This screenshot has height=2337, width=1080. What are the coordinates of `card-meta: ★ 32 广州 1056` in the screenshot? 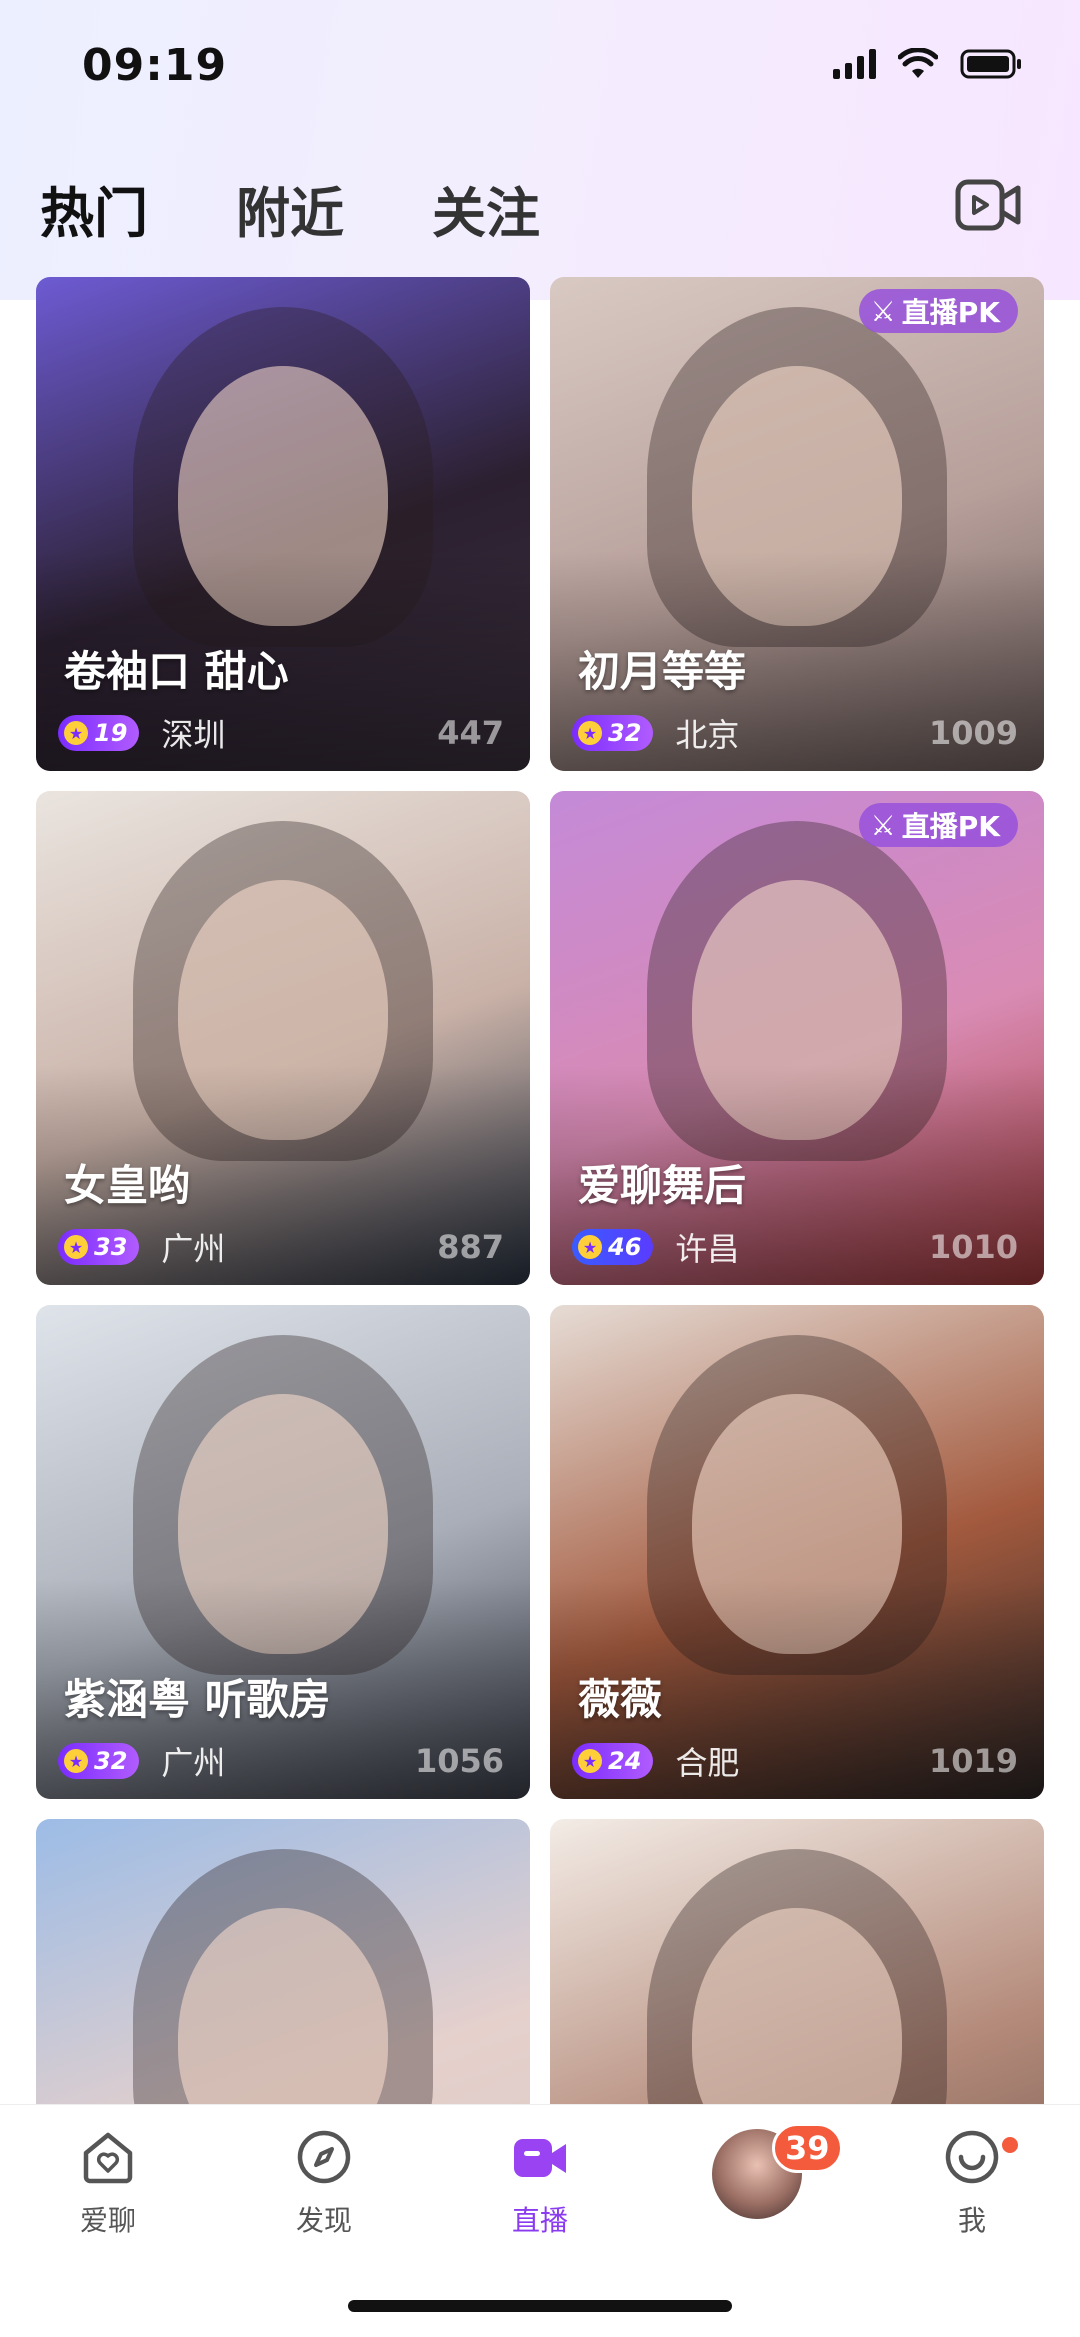 It's located at (281, 1761).